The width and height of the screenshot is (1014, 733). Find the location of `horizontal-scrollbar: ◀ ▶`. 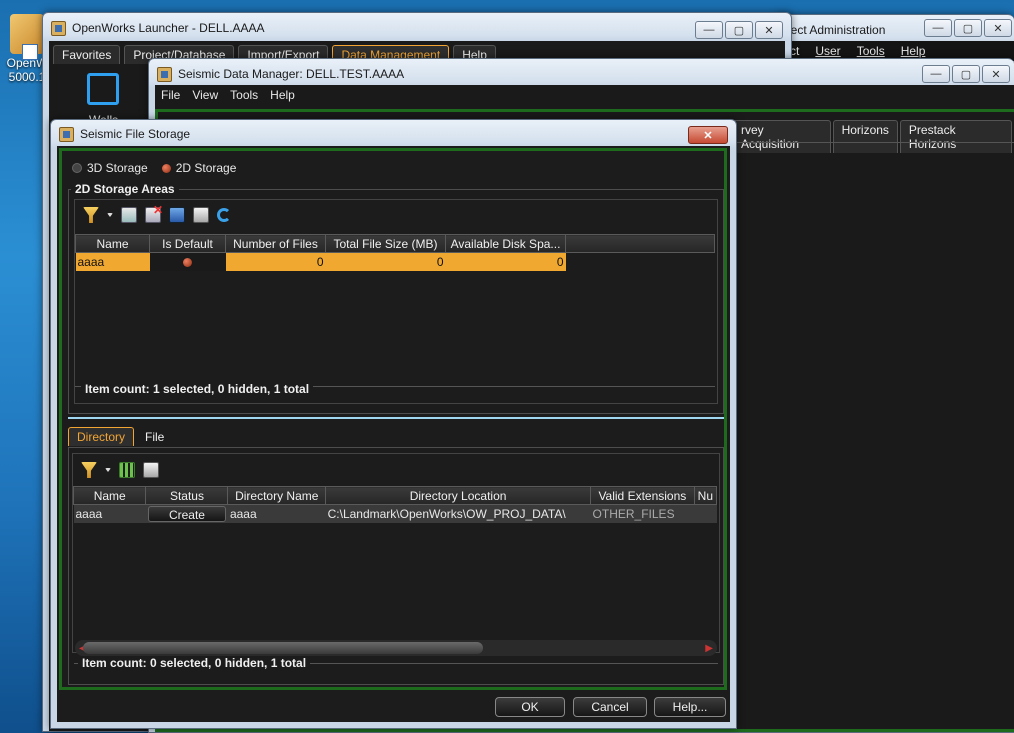

horizontal-scrollbar: ◀ ▶ is located at coordinates (396, 648).